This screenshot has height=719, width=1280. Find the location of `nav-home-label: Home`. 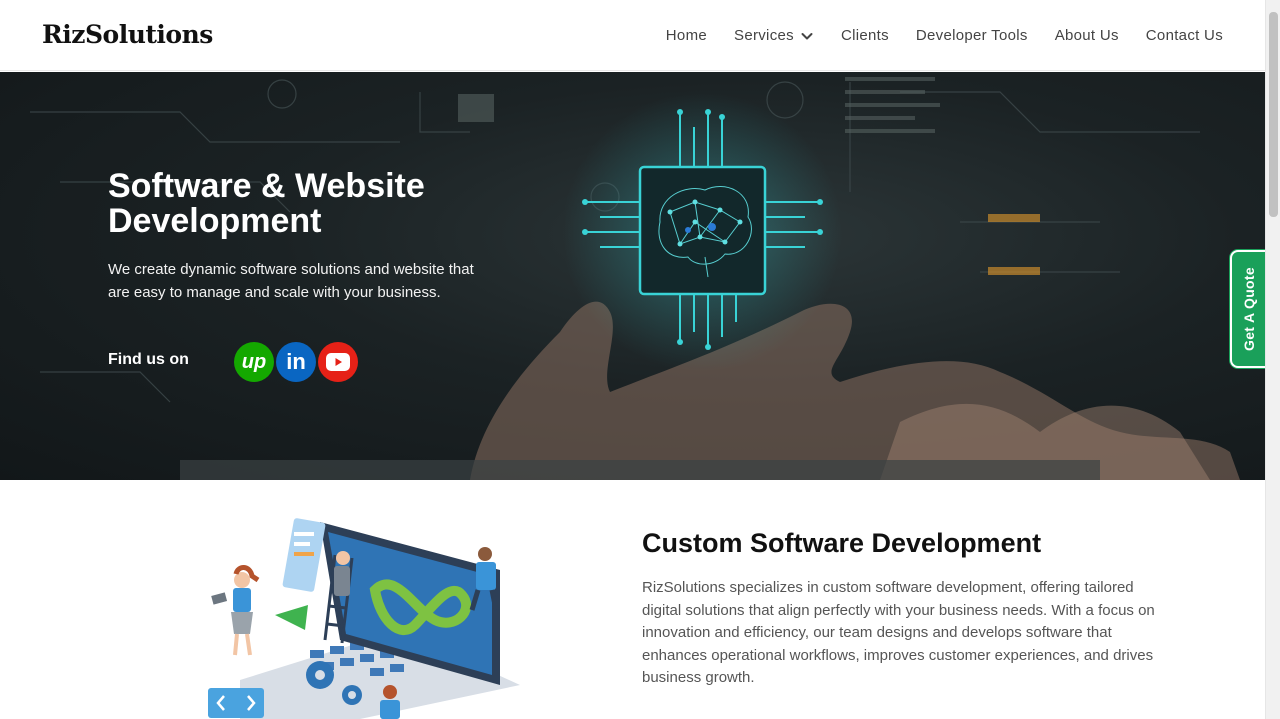

nav-home-label: Home is located at coordinates (686, 35).